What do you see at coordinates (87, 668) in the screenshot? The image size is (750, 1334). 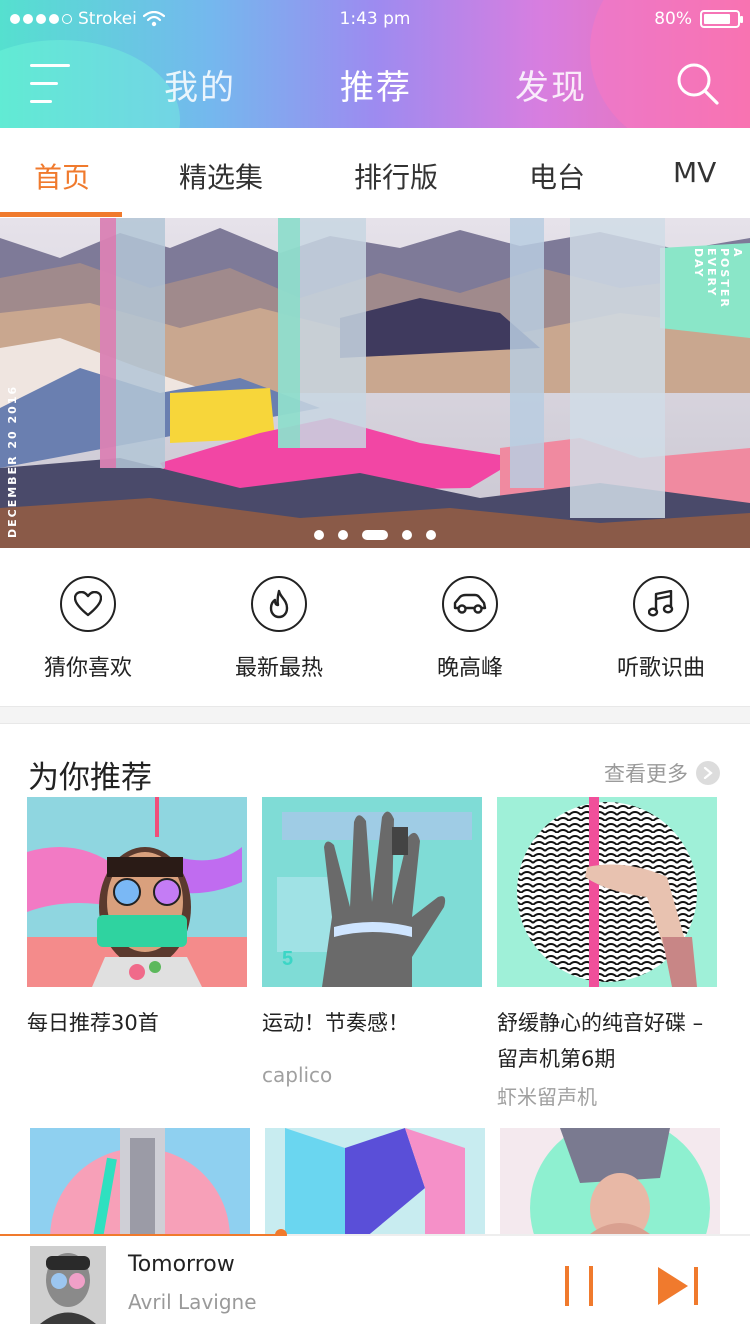 I see `quick-label: 猜你喜欢` at bounding box center [87, 668].